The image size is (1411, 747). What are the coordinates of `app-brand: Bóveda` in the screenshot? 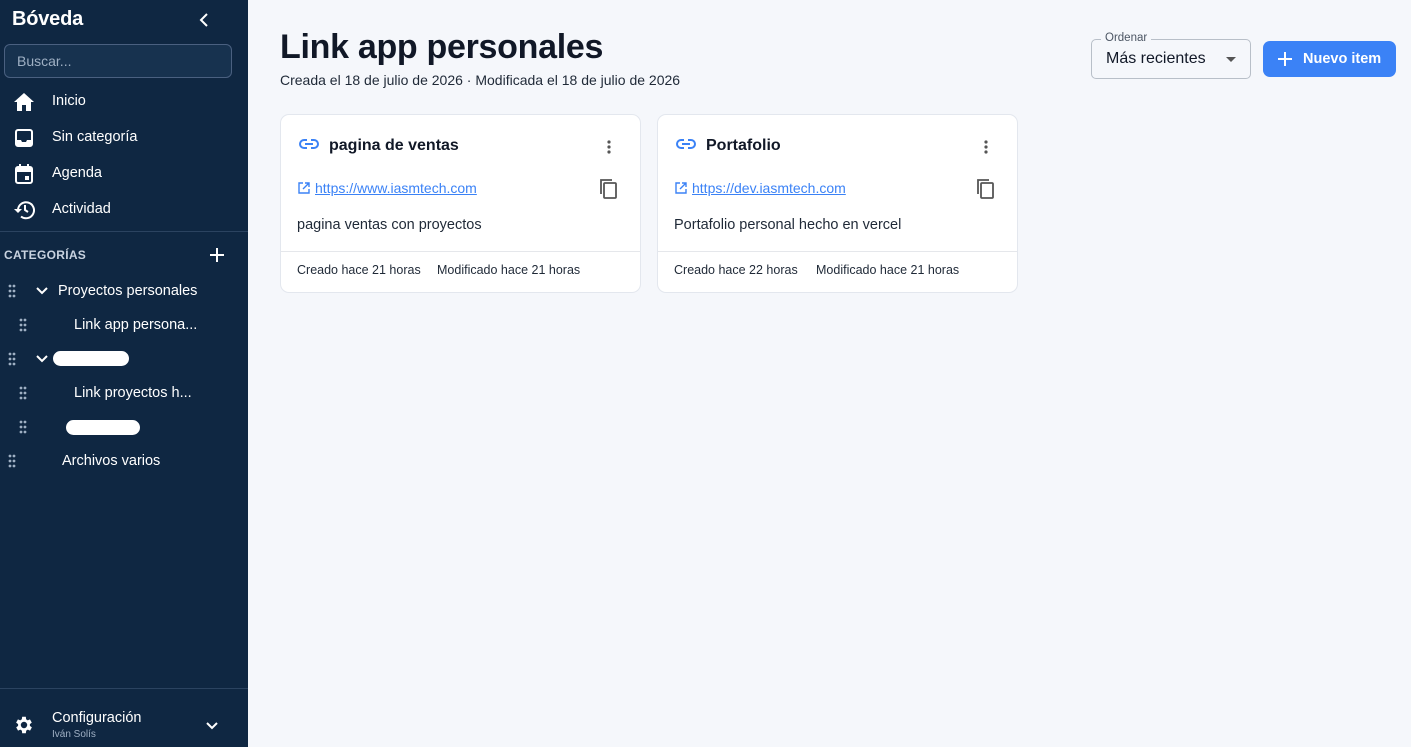 It's located at (48, 19).